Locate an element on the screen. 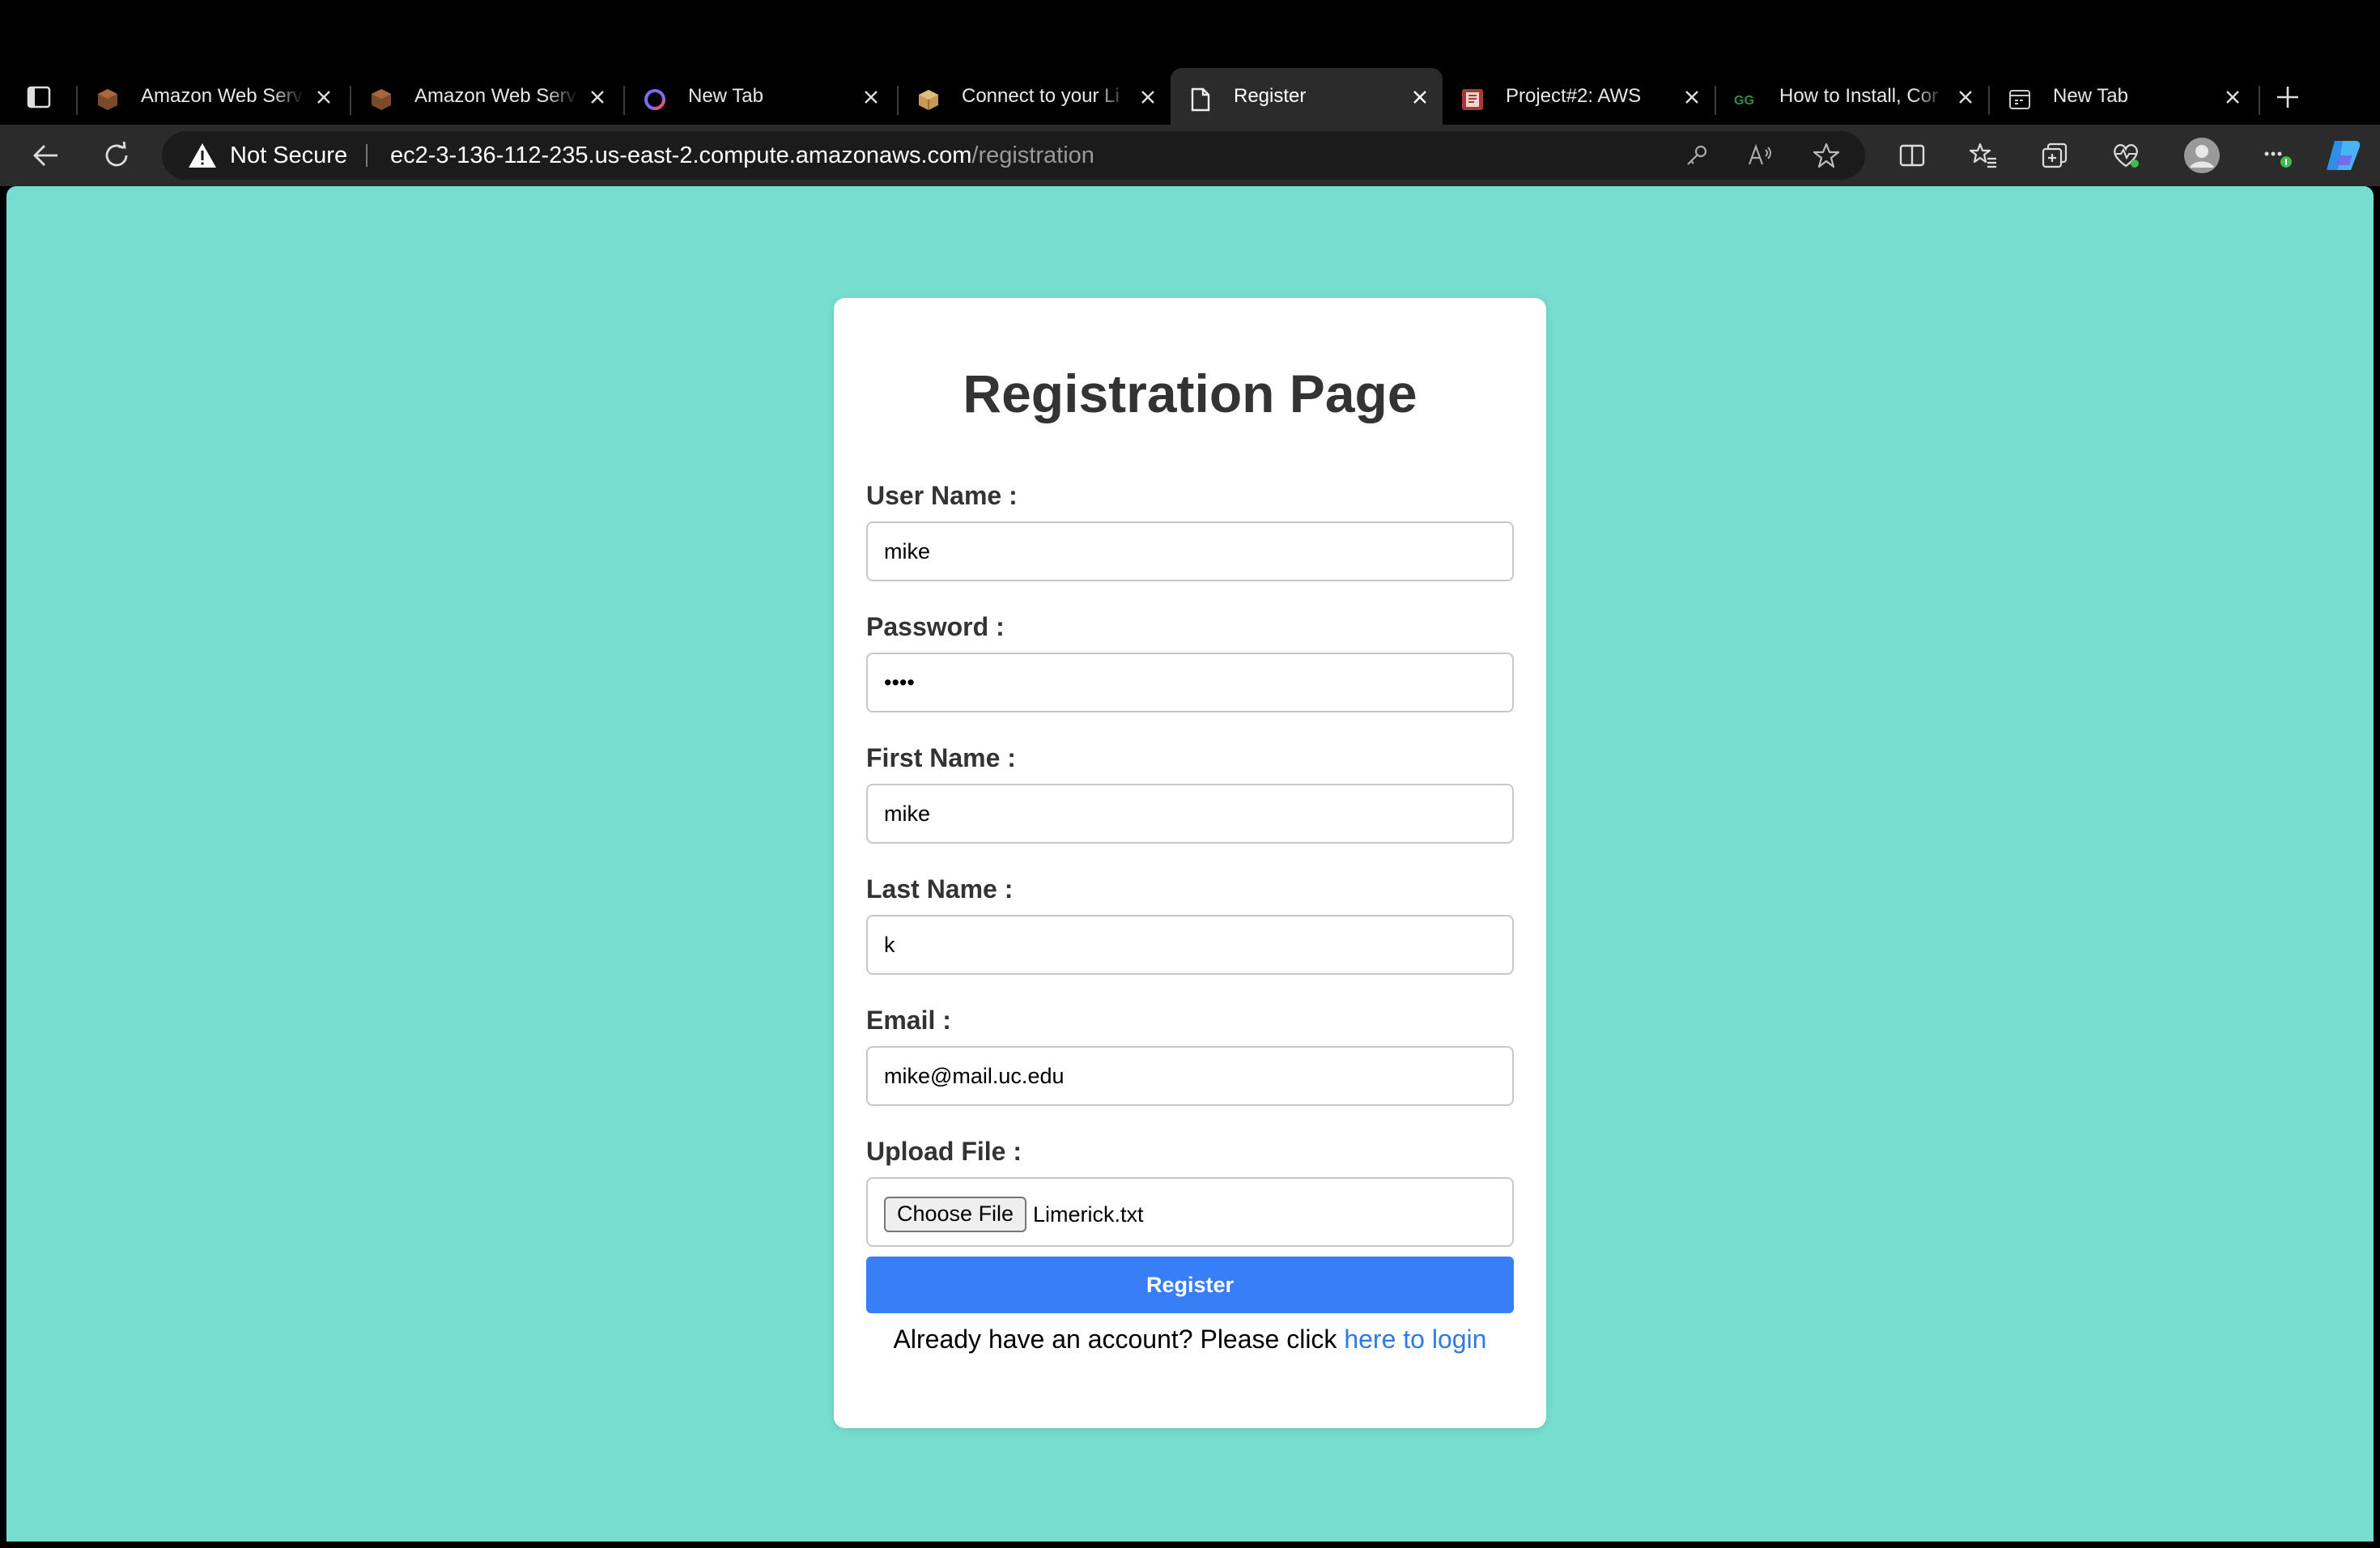 This screenshot has width=2380, height=1548. svg-text: GG is located at coordinates (1744, 101).